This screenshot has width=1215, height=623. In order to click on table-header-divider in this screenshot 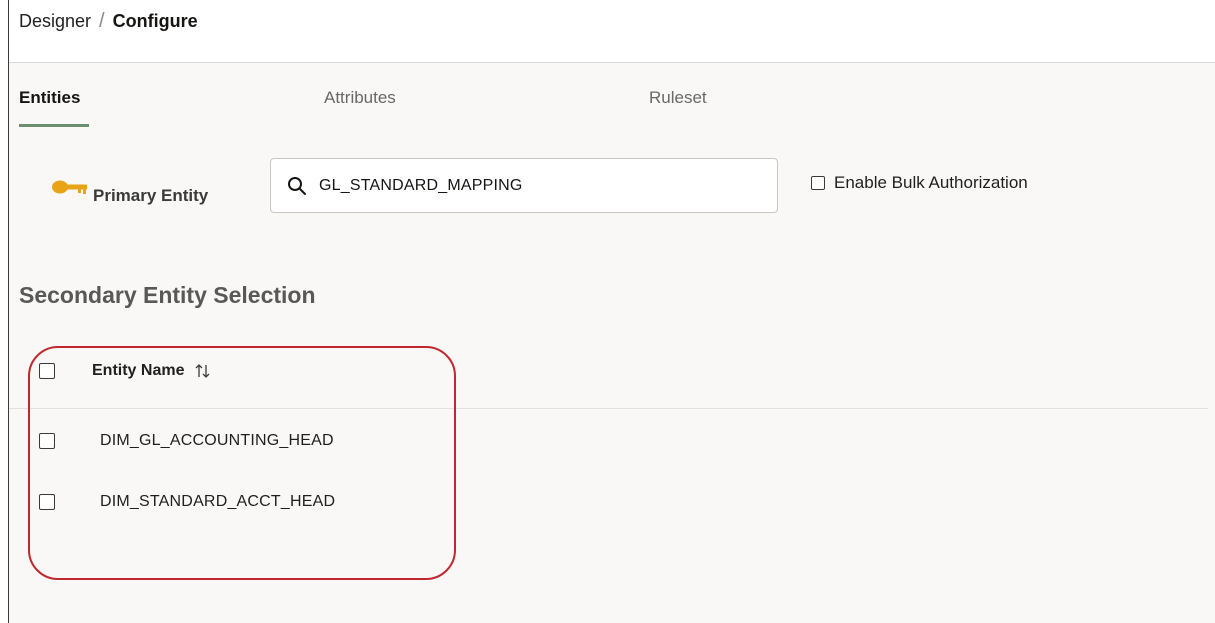, I will do `click(608, 408)`.